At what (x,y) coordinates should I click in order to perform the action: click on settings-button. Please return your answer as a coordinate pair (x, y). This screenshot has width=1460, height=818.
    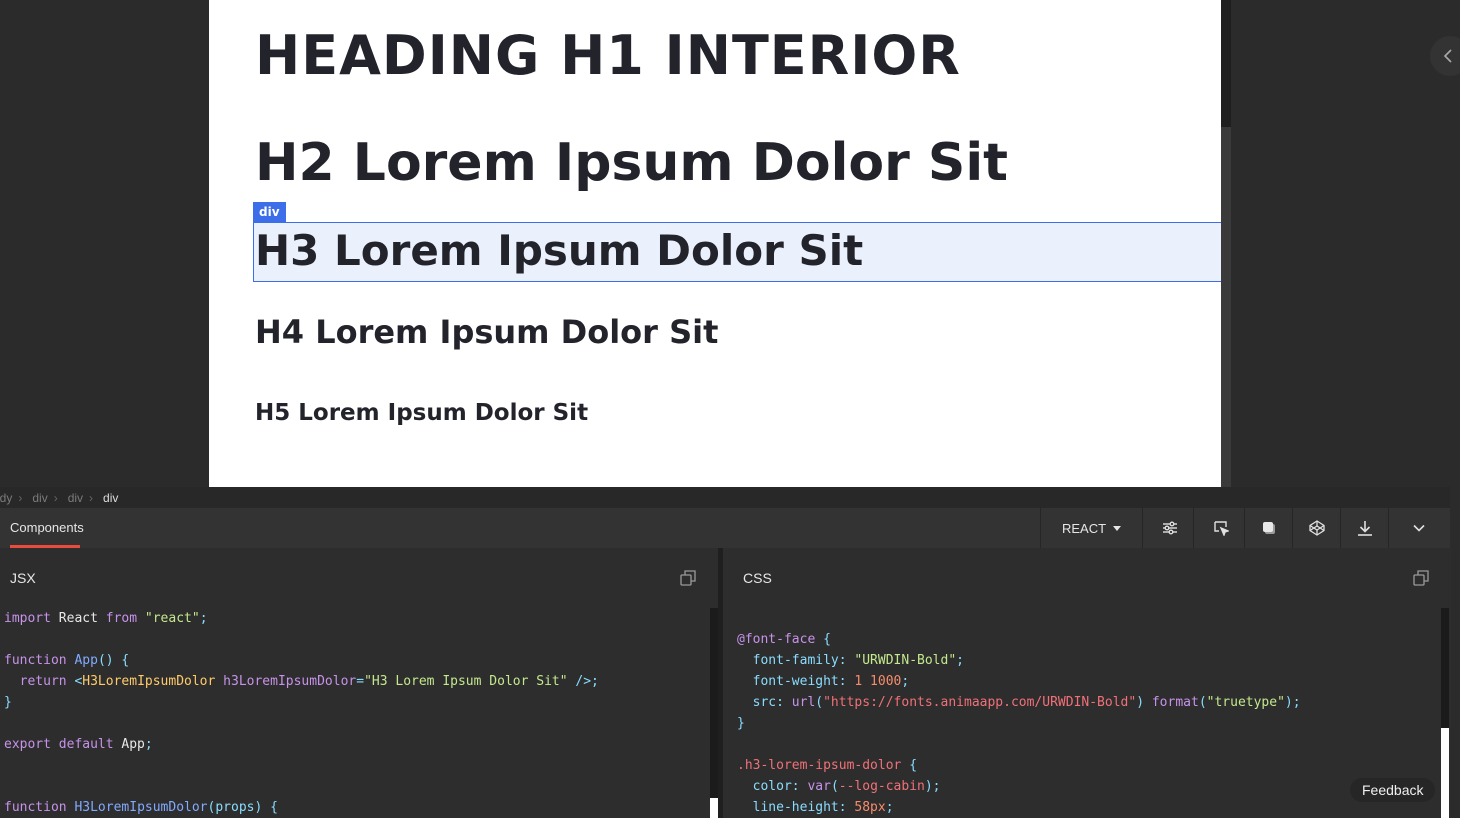
    Looking at the image, I should click on (1170, 528).